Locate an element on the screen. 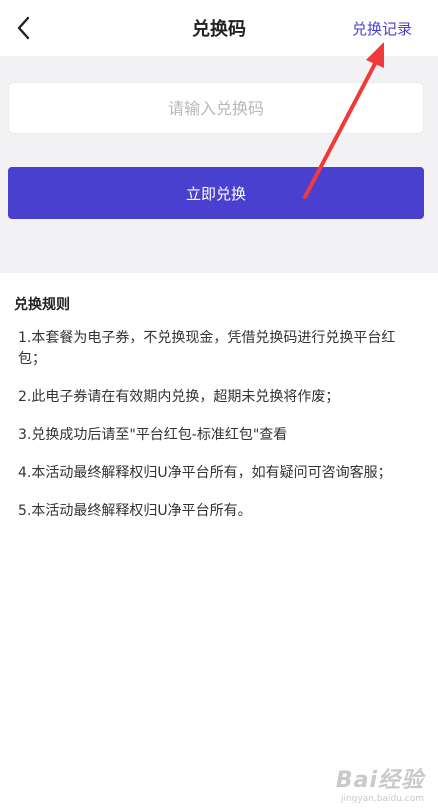  chevron-left-icon is located at coordinates (24, 28).